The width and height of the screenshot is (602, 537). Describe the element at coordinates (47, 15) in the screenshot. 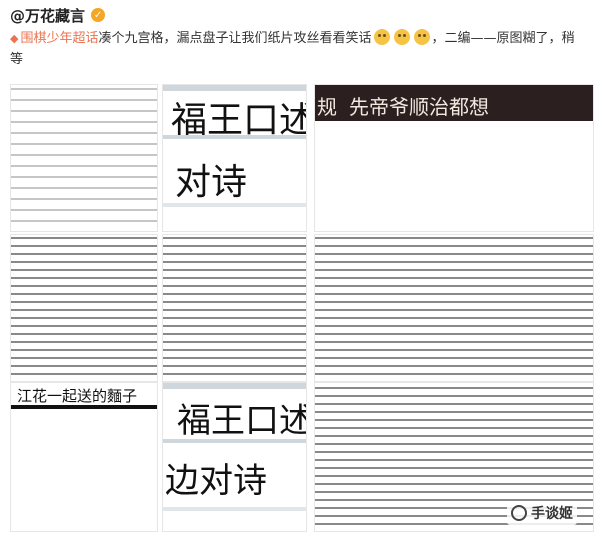

I see `username: @万花藏言` at that location.